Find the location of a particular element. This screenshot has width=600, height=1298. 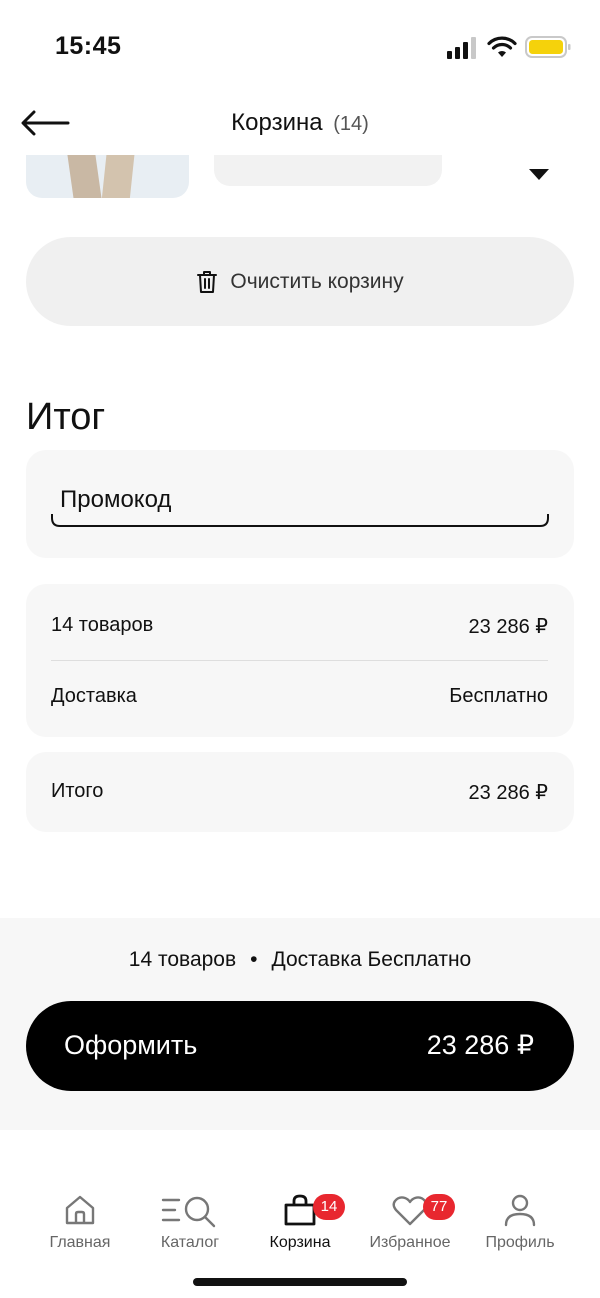

promo-card: Промокод is located at coordinates (300, 504).